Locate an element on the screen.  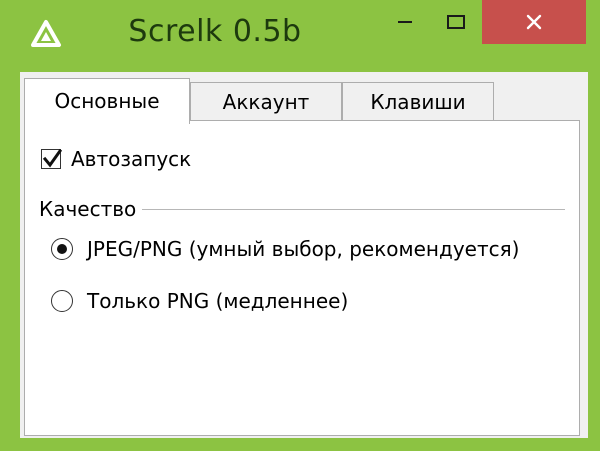
maximize-icon is located at coordinates (456, 22).